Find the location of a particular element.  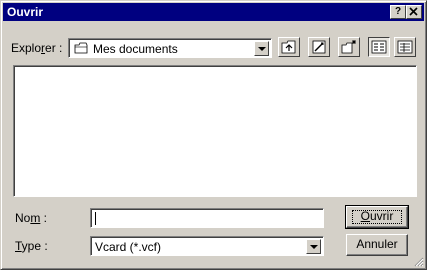

cancel-button: Annuler is located at coordinates (377, 245).